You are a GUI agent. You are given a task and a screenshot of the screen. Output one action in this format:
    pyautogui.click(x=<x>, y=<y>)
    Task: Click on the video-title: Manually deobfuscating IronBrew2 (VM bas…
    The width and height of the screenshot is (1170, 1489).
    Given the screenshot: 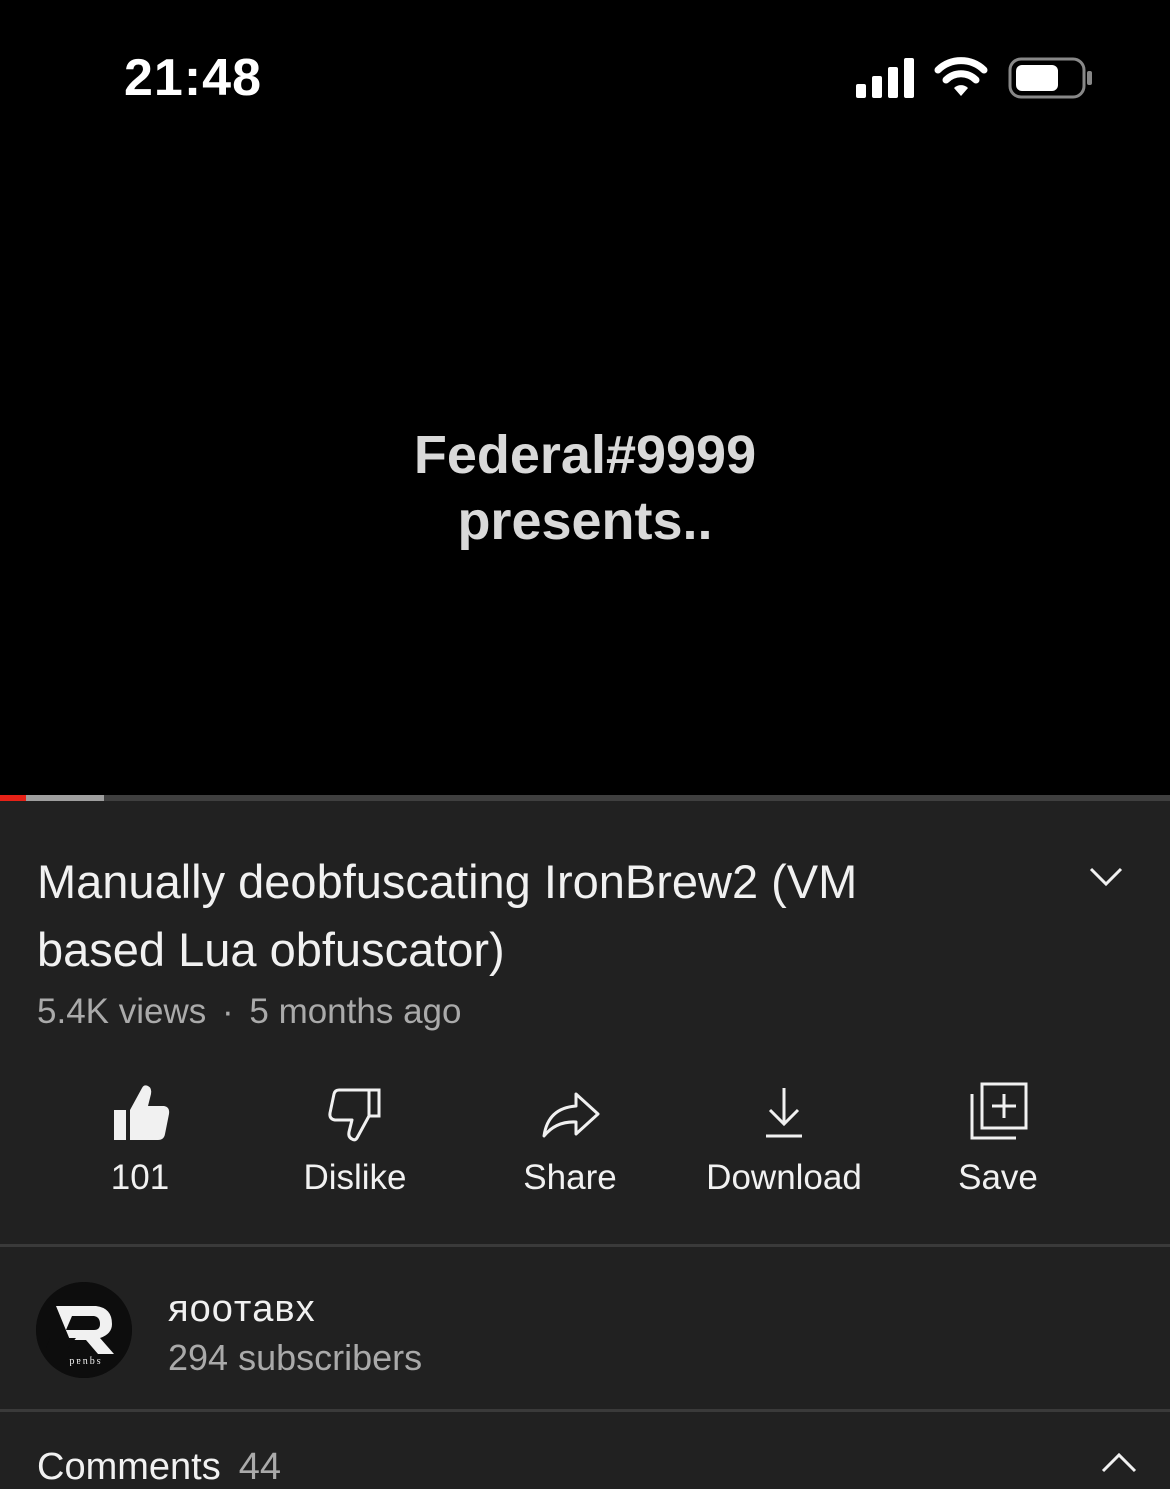 What is the action you would take?
    pyautogui.click(x=487, y=916)
    